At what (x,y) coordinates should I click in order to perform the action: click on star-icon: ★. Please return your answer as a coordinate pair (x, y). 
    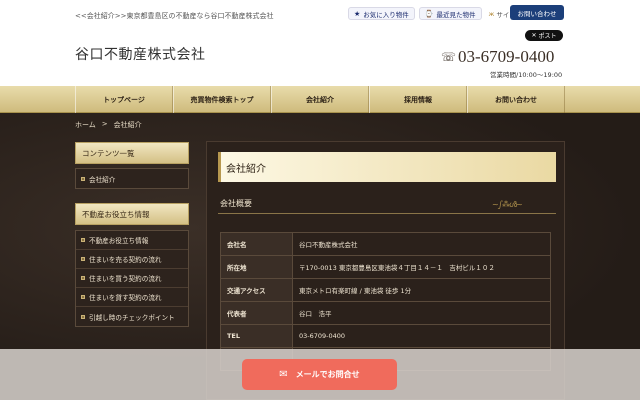
    Looking at the image, I should click on (357, 13).